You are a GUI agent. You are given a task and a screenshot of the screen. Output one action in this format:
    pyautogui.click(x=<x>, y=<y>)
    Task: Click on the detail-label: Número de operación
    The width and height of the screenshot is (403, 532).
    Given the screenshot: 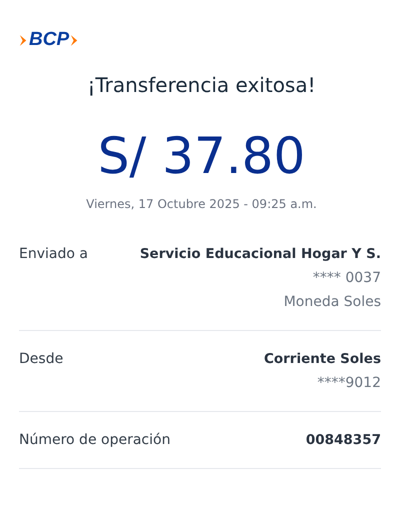 What is the action you would take?
    pyautogui.click(x=94, y=440)
    